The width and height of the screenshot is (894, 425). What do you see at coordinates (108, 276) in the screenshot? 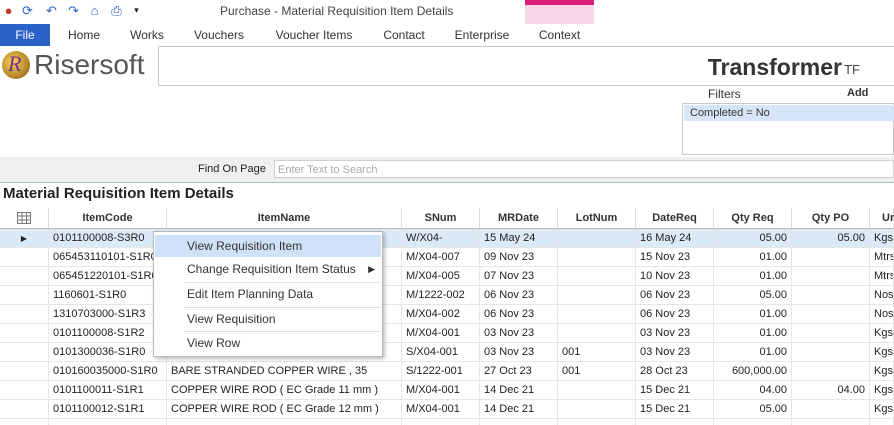
I see `cell-itemcode: 065451220101-S1R0` at bounding box center [108, 276].